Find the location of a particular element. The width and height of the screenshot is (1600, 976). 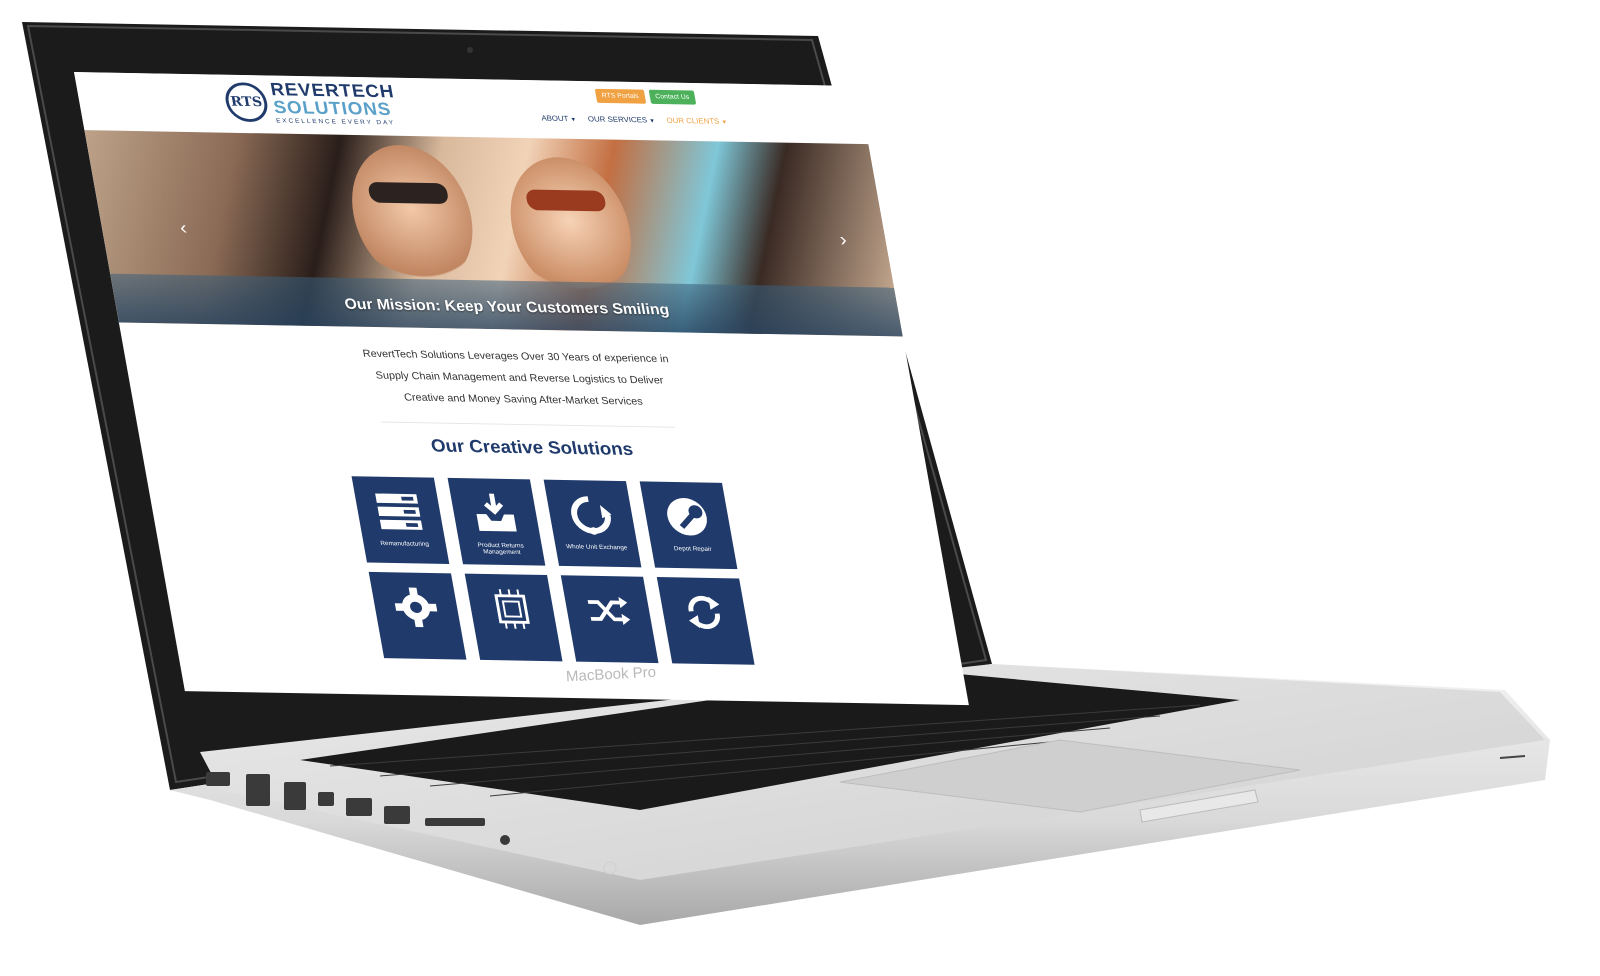

solution-tile-depot-repair: Depot Repair is located at coordinates (688, 525).